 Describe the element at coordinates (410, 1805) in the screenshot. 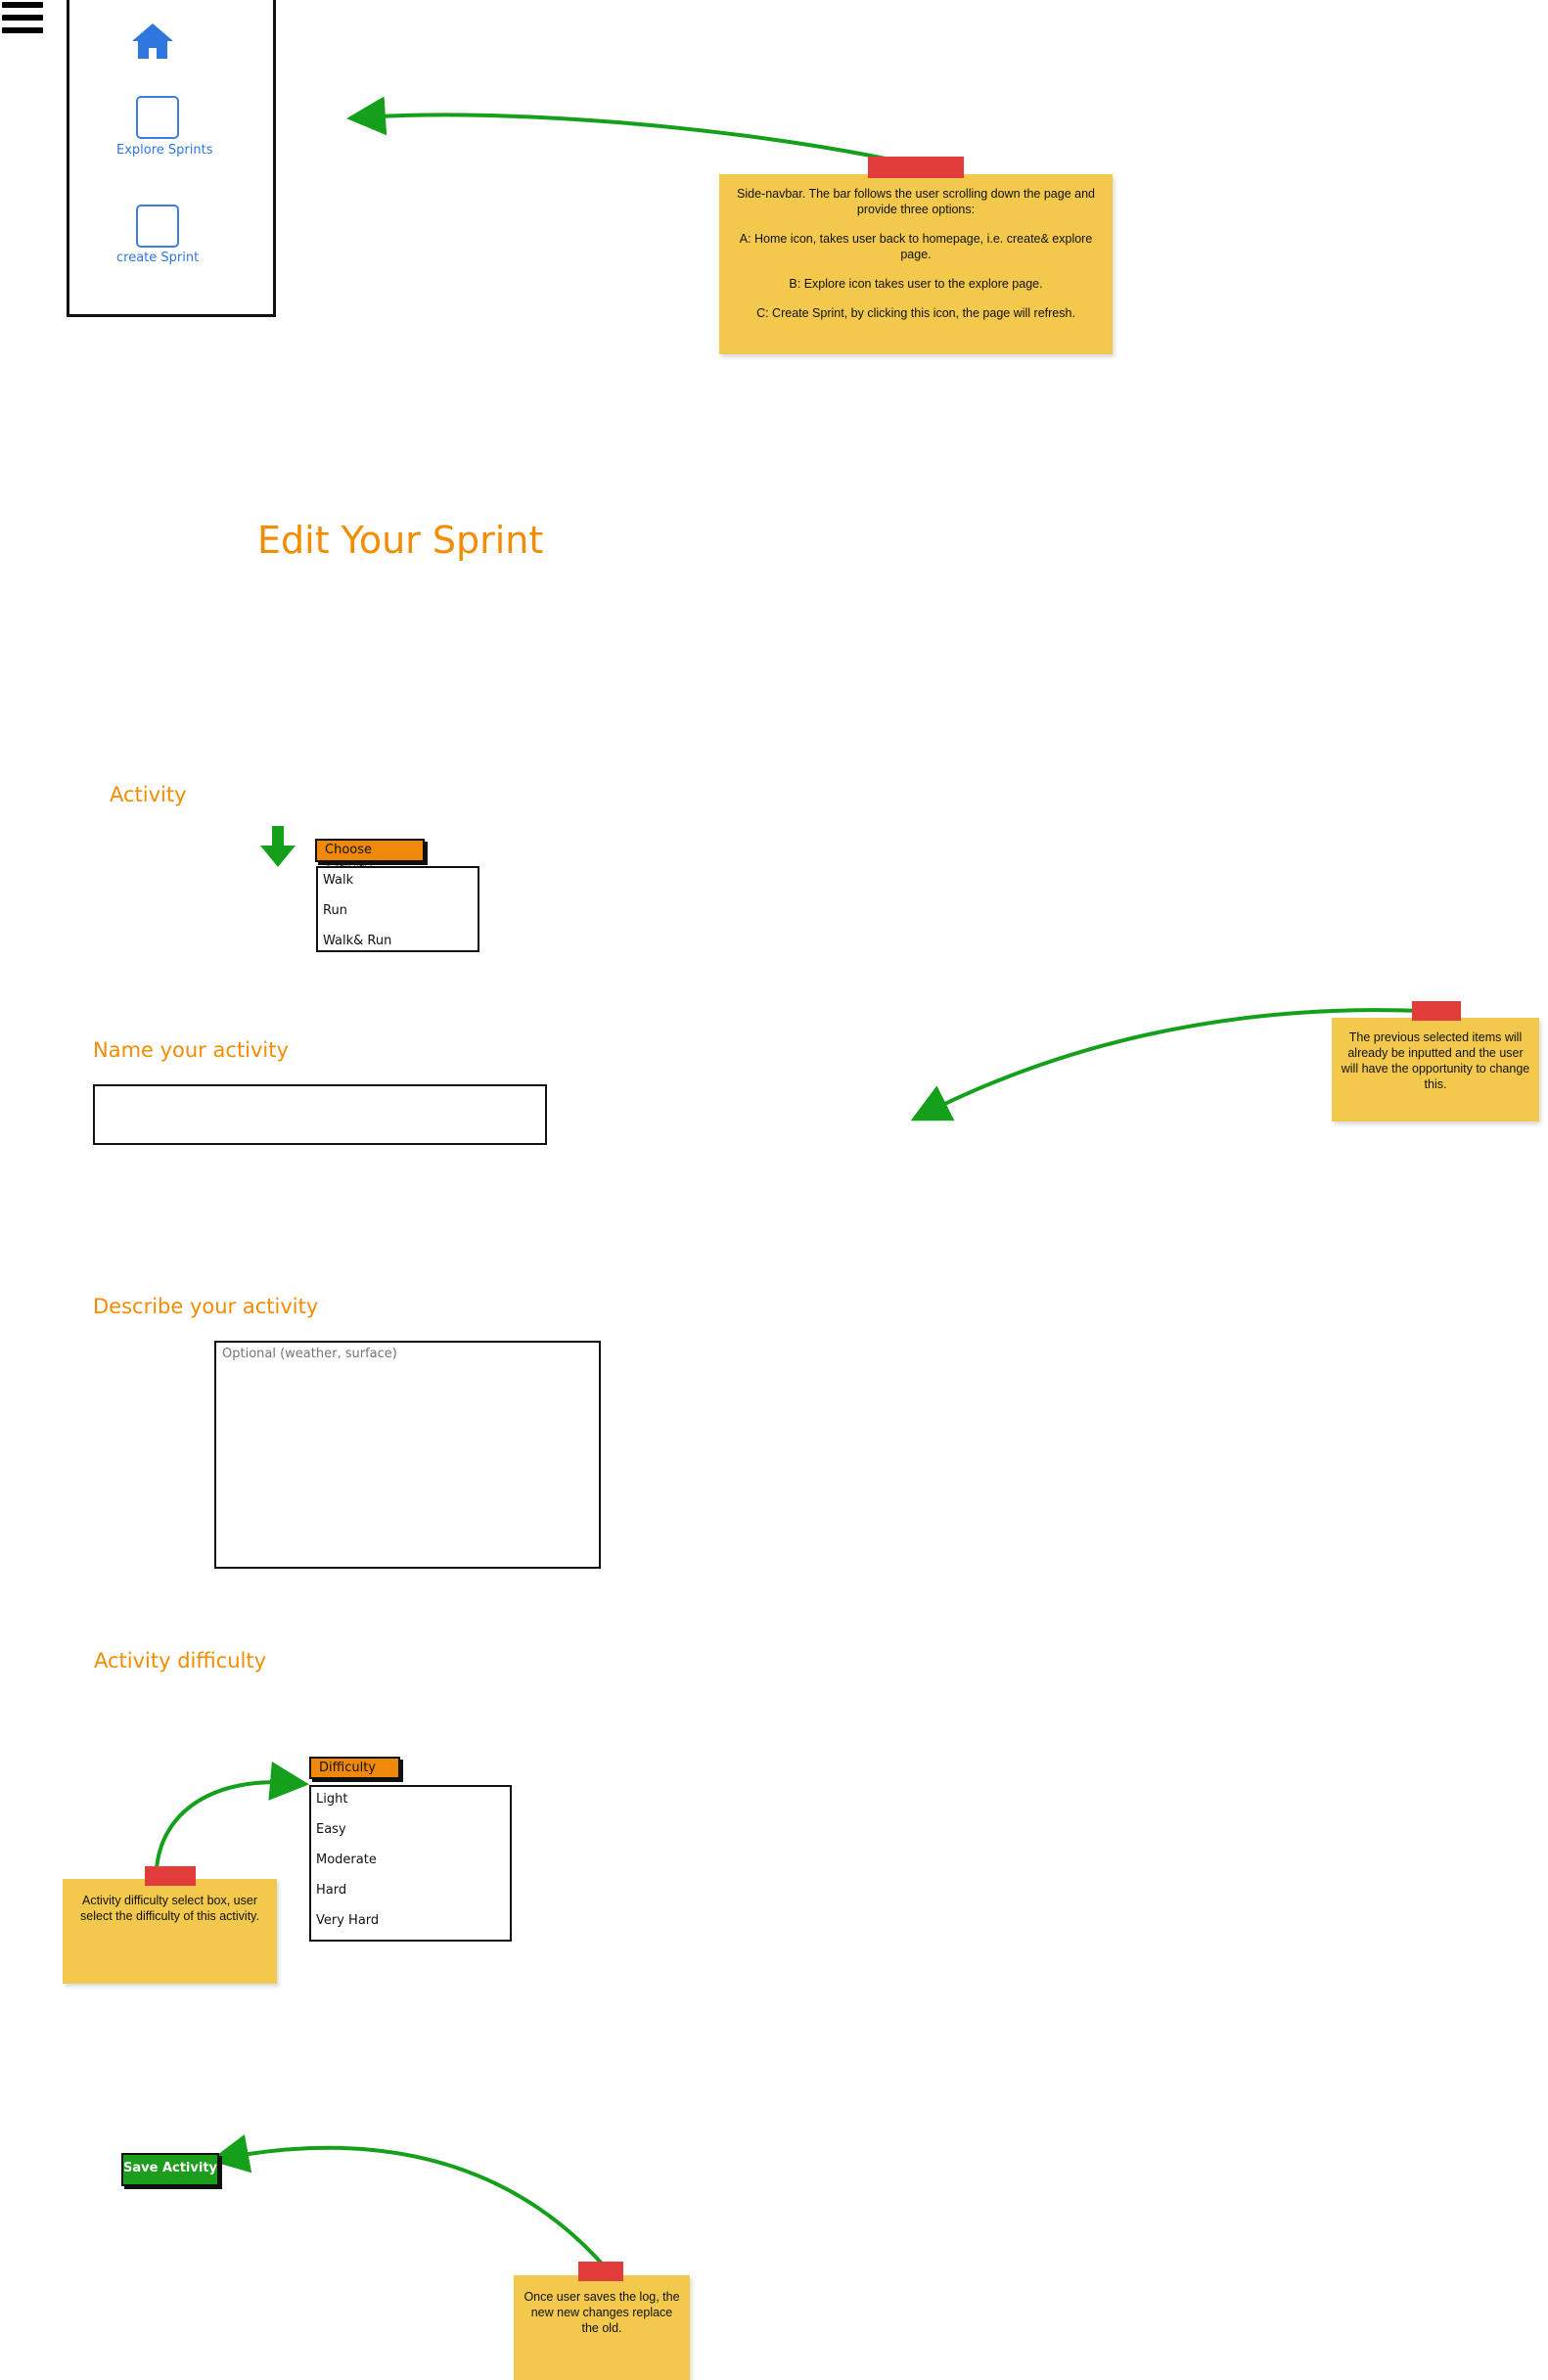

I see `difficulty-option: Light` at that location.